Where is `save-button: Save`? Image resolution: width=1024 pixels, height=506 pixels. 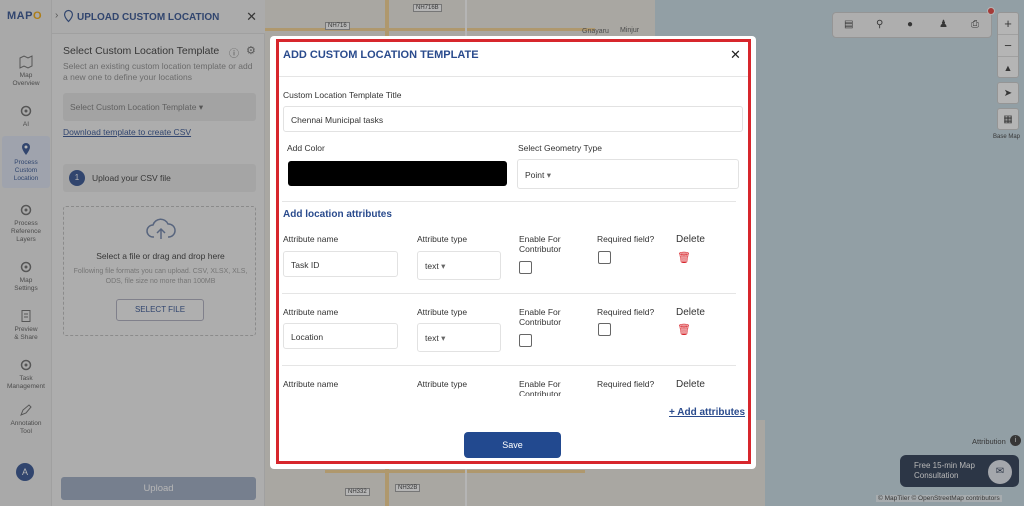 save-button: Save is located at coordinates (512, 445).